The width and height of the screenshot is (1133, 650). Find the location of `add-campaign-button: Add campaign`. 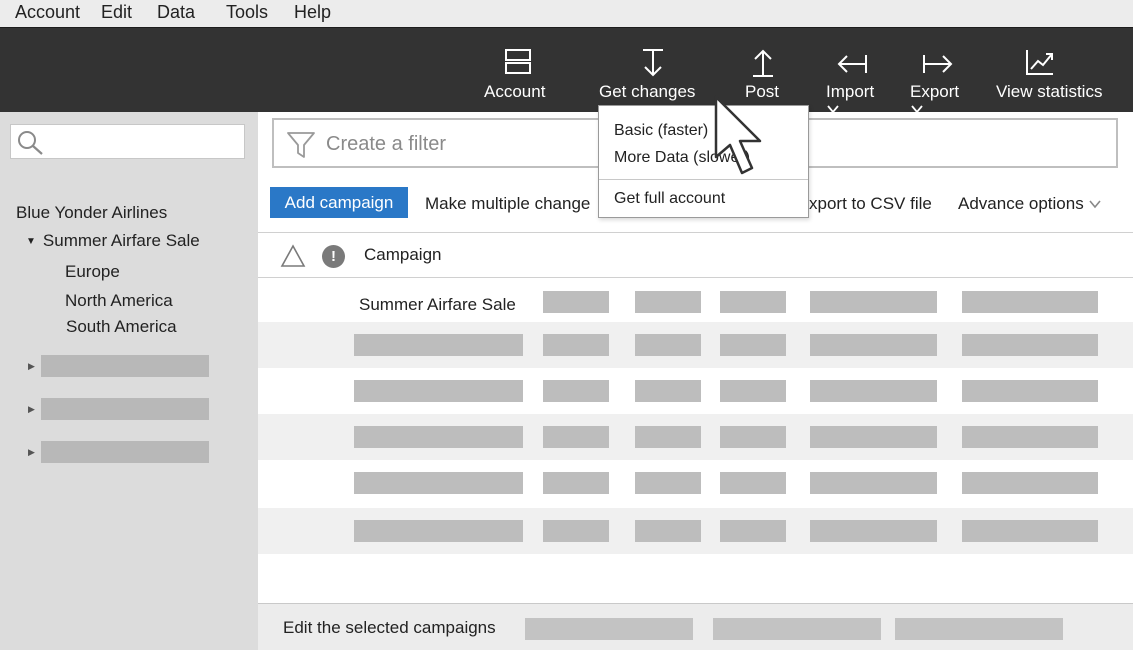

add-campaign-button: Add campaign is located at coordinates (339, 202).